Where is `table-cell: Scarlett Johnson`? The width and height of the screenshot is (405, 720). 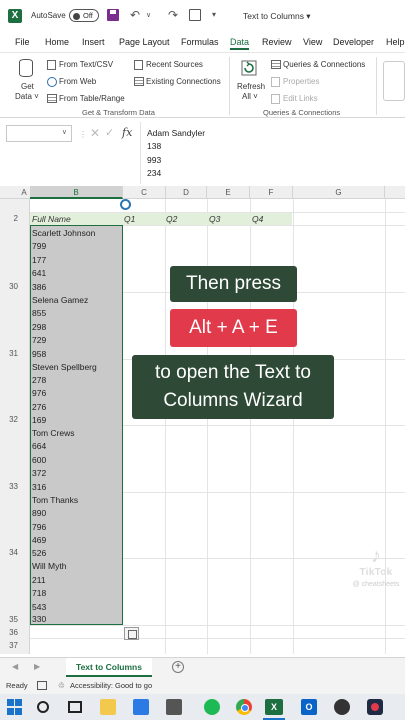 table-cell: Scarlett Johnson is located at coordinates (63, 233).